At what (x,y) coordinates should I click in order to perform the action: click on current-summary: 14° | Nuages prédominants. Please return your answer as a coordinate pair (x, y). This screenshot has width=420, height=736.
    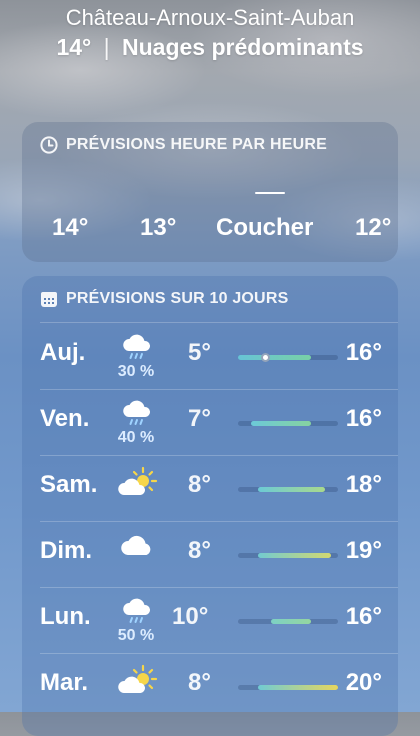
    Looking at the image, I should click on (210, 47).